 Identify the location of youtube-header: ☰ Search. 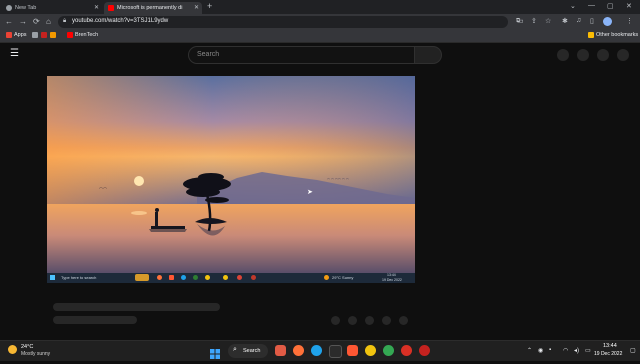
(320, 55).